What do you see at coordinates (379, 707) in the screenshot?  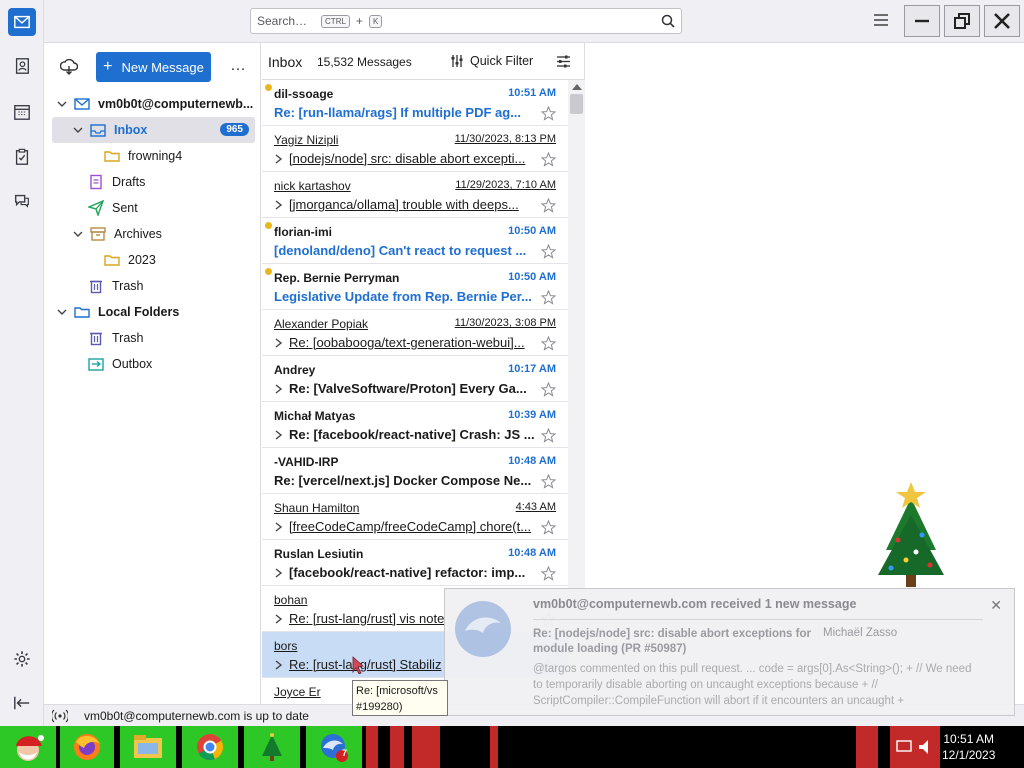 I see `tooltip-line-2: #199280)` at bounding box center [379, 707].